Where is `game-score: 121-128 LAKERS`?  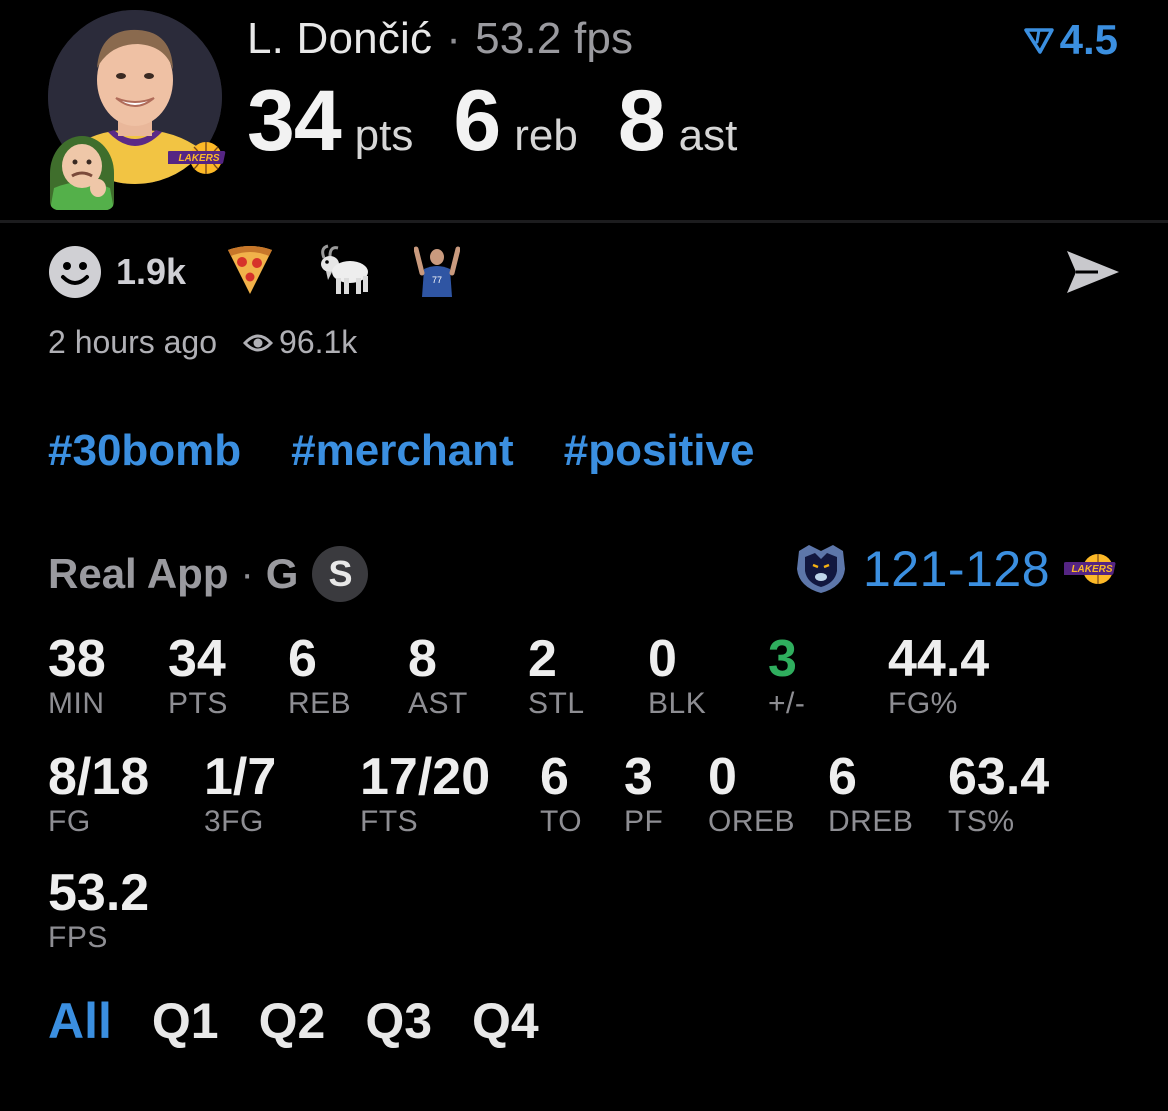 game-score: 121-128 LAKERS is located at coordinates (956, 569).